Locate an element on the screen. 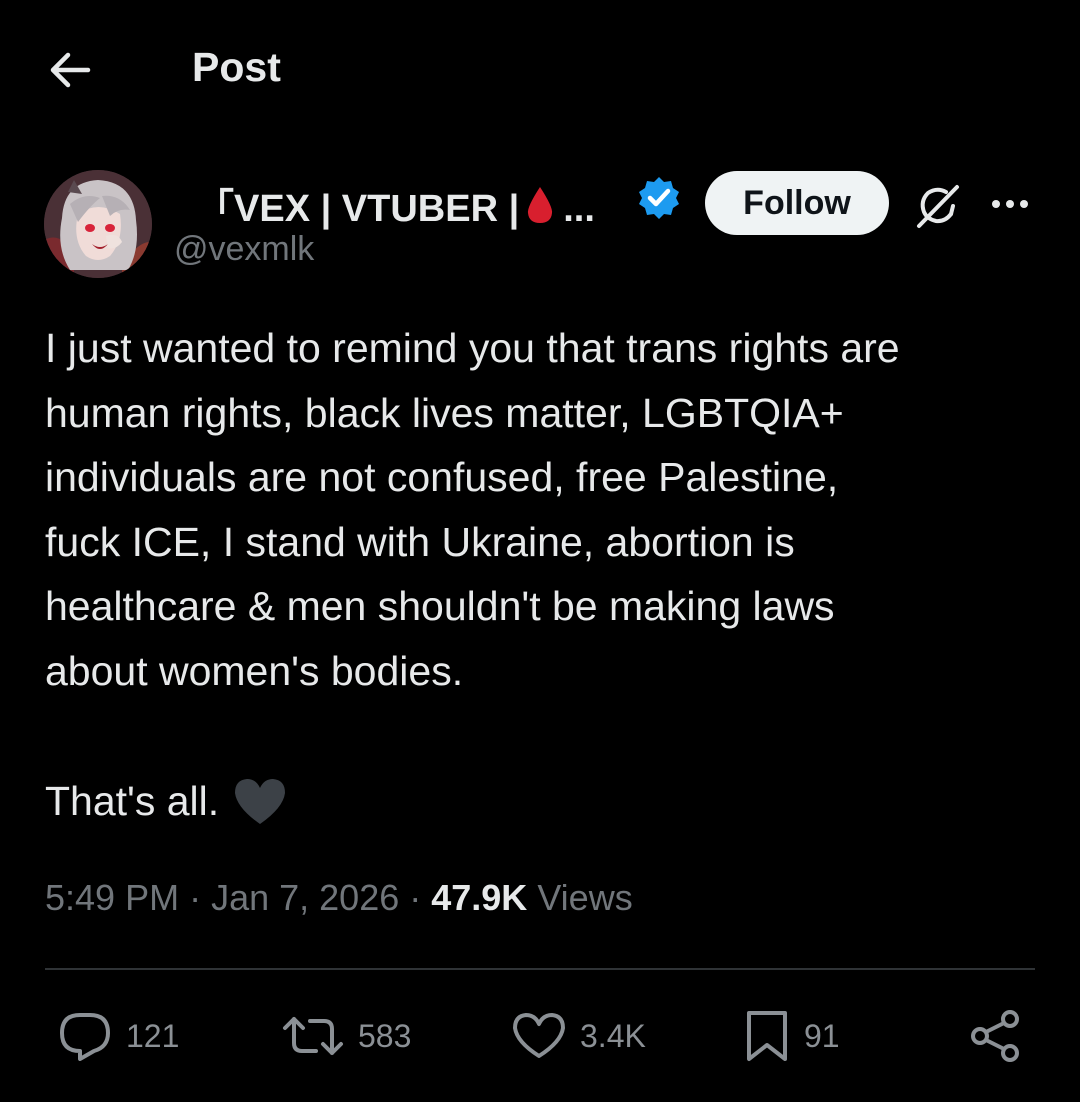  reply-count: 121 is located at coordinates (153, 1035).